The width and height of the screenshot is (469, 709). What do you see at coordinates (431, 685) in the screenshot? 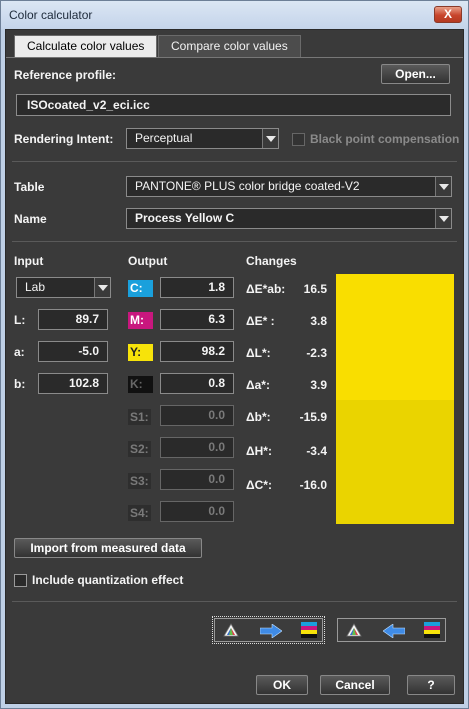
I see `help-button: ?` at bounding box center [431, 685].